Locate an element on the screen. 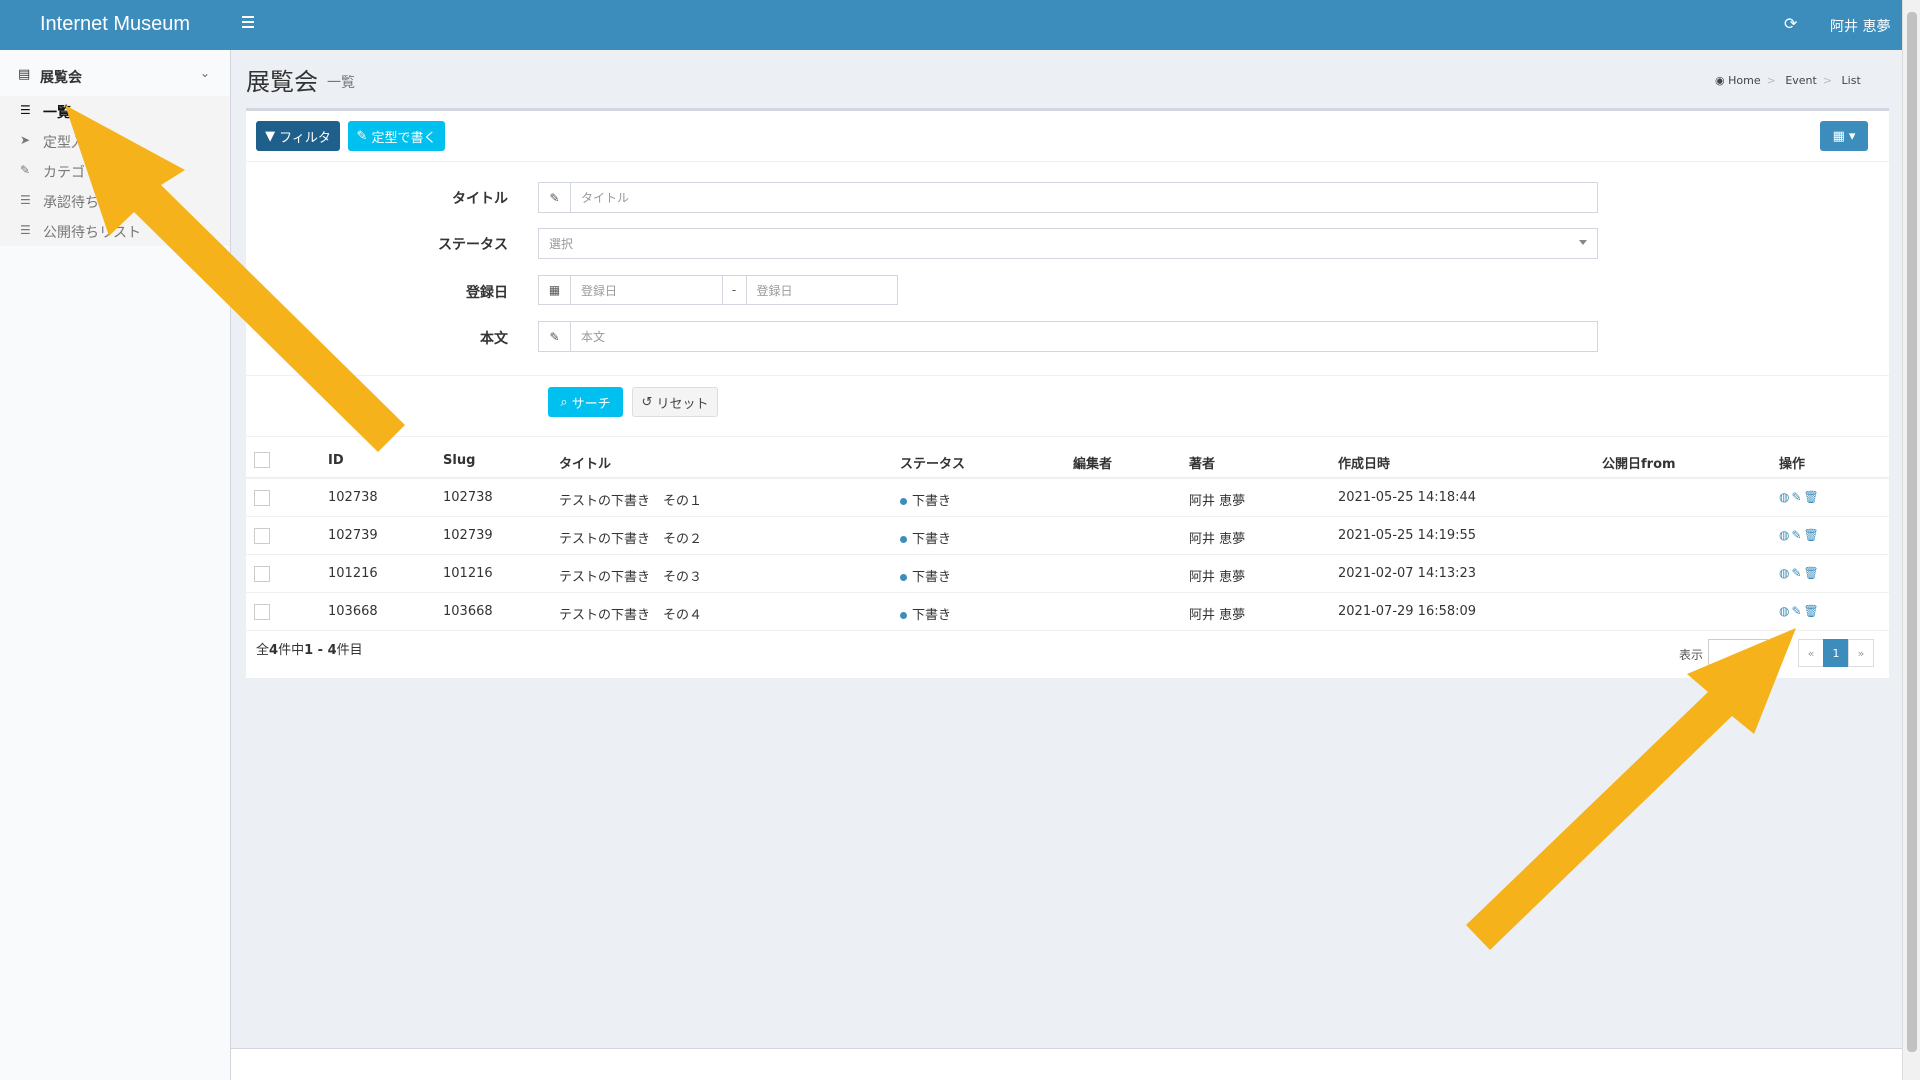 The width and height of the screenshot is (1920, 1080). page-button-1: 1 is located at coordinates (1836, 653).